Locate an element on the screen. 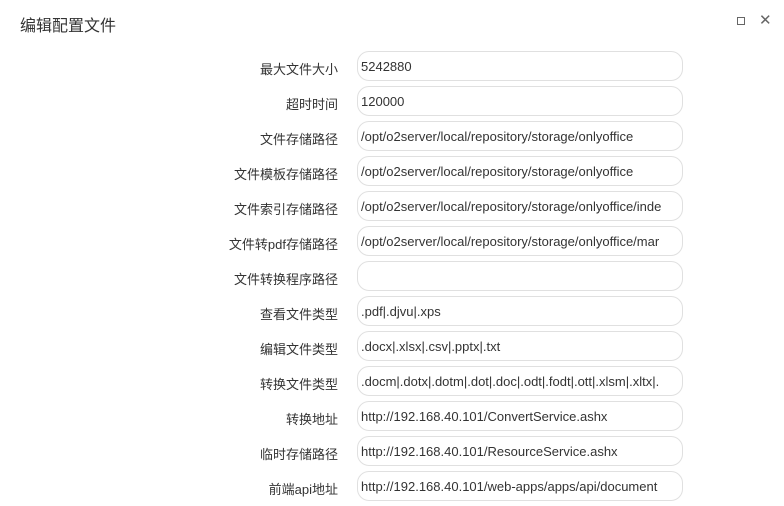  pdf-path-input is located at coordinates (520, 241).